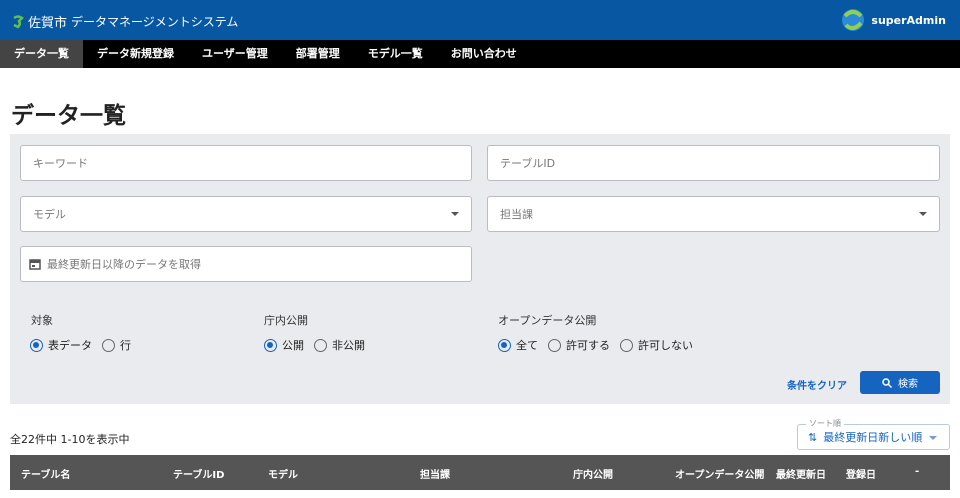  What do you see at coordinates (42, 320) in the screenshot?
I see `target-label: 対象` at bounding box center [42, 320].